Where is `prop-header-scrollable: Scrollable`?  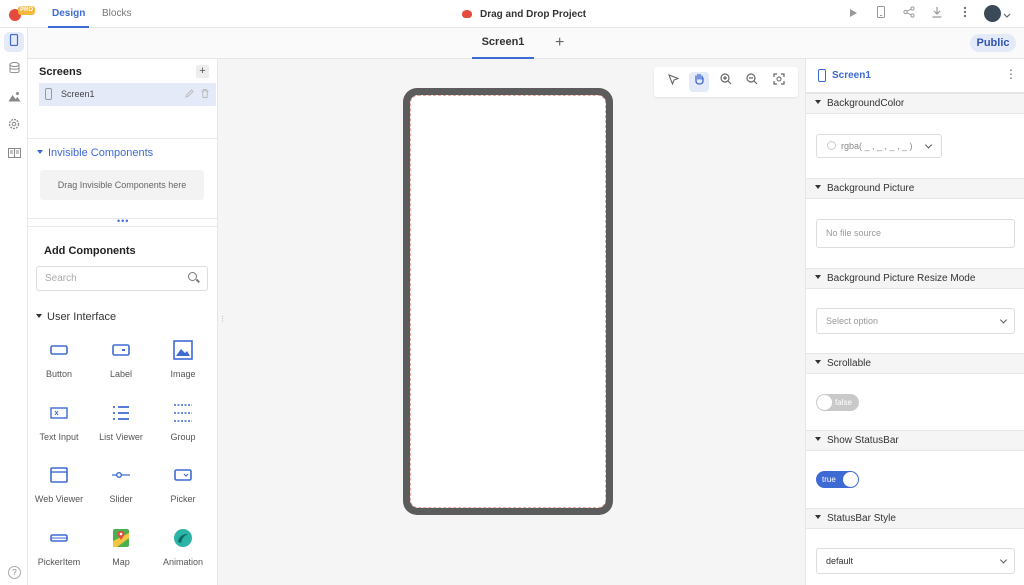
prop-header-scrollable: Scrollable is located at coordinates (915, 363).